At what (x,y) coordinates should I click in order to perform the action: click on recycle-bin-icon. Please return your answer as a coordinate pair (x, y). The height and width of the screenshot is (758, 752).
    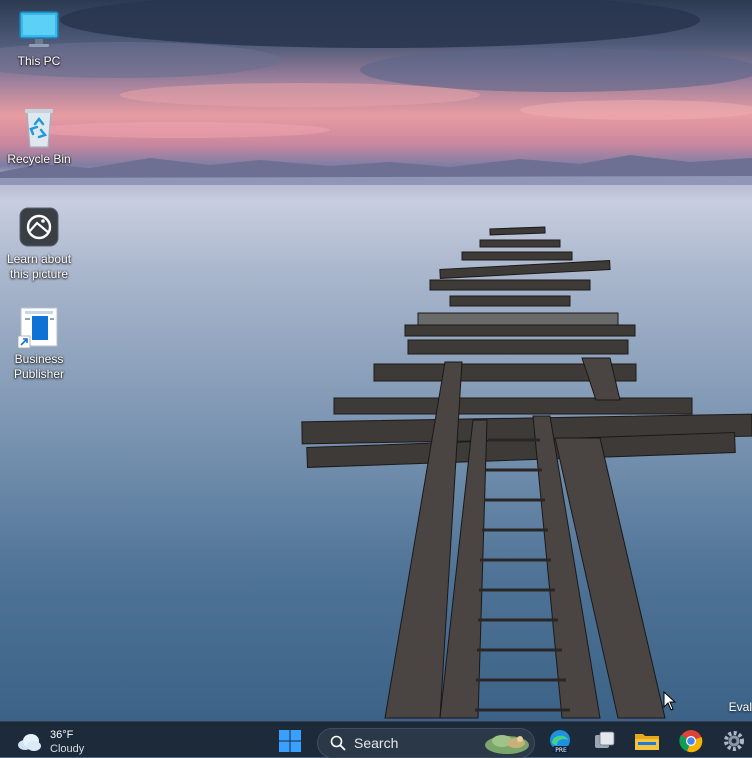
    Looking at the image, I should click on (39, 128).